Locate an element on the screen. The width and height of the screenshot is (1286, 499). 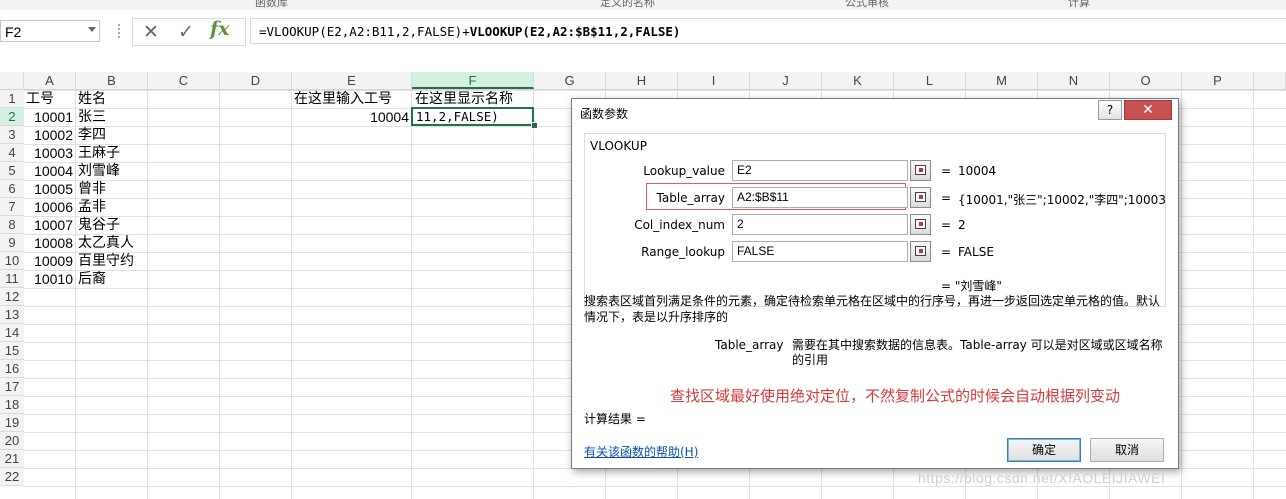
chevron-down-icon is located at coordinates (92, 29).